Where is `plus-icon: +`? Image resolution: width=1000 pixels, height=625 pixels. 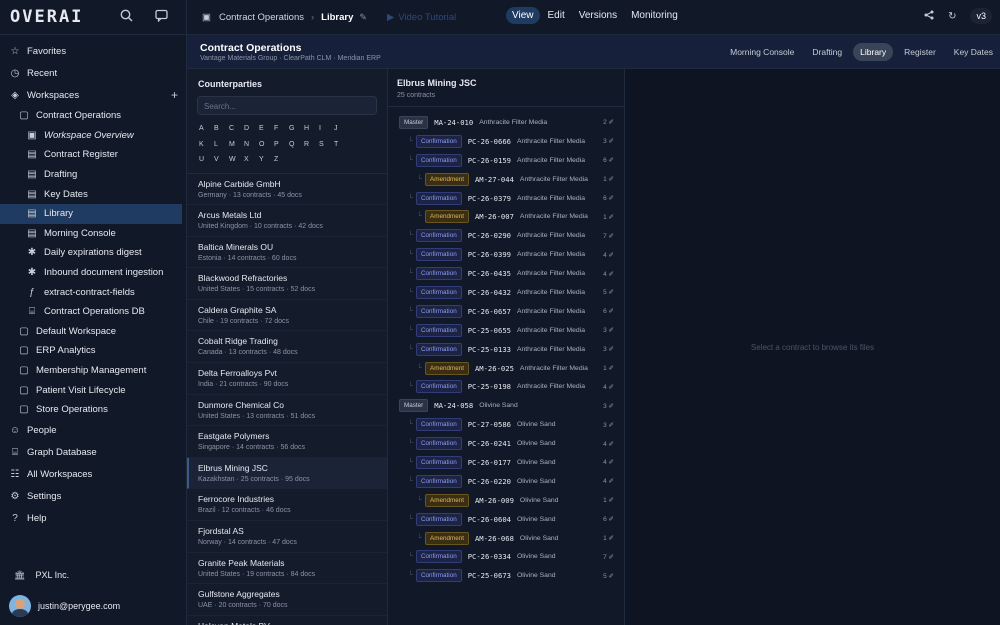 plus-icon: + is located at coordinates (174, 95).